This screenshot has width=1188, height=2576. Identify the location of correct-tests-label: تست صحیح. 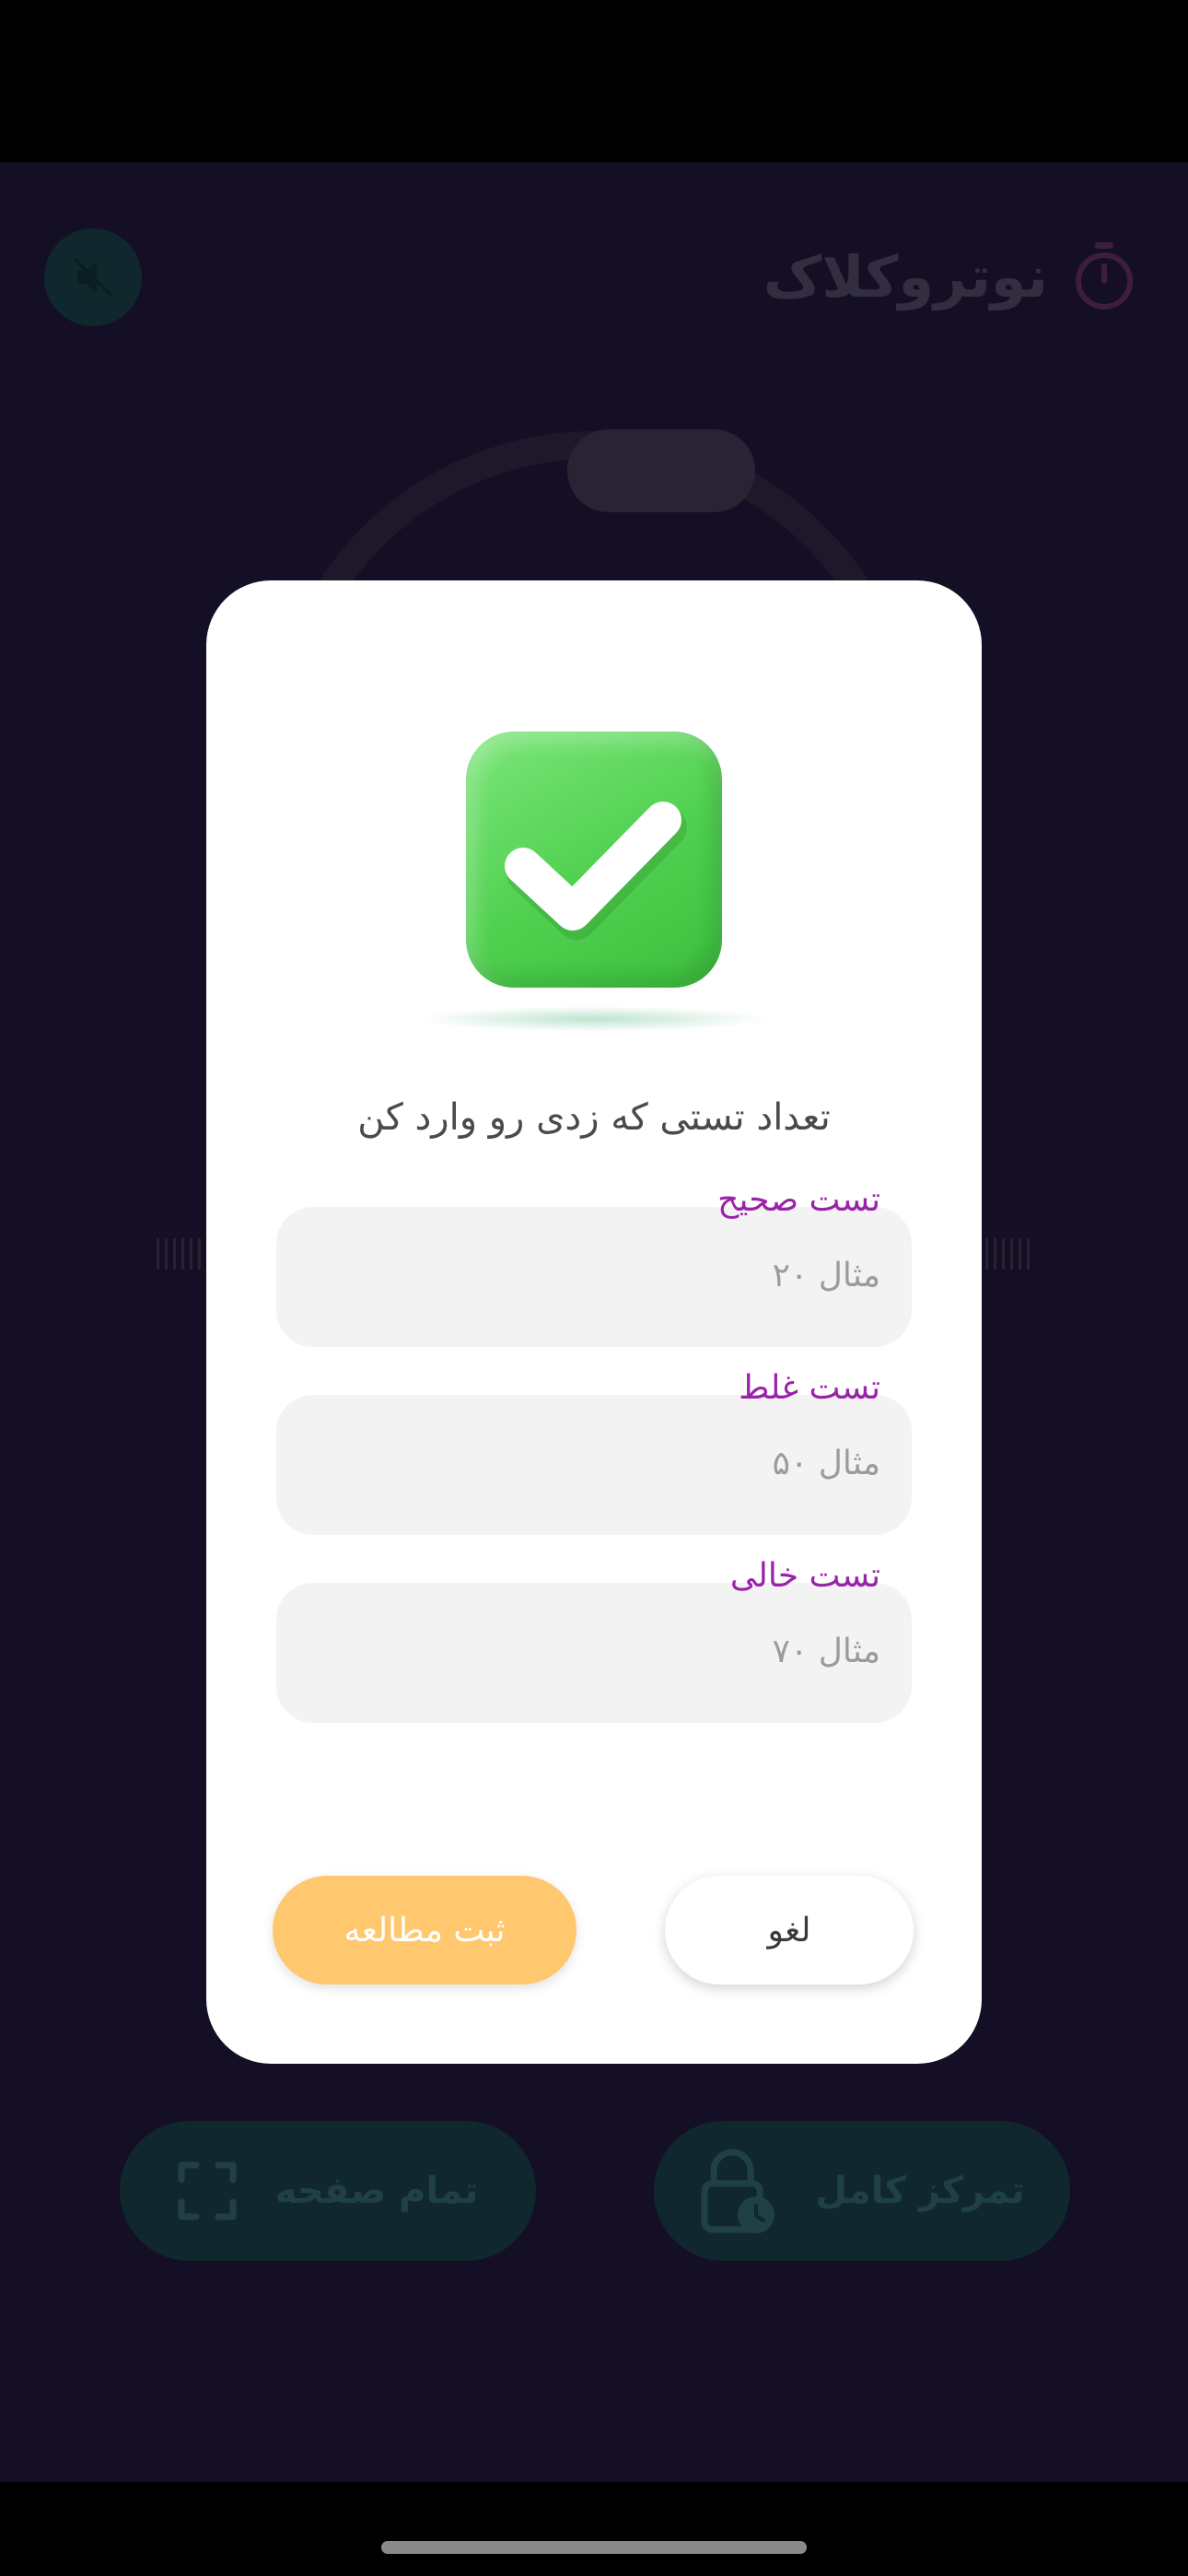
(798, 1200).